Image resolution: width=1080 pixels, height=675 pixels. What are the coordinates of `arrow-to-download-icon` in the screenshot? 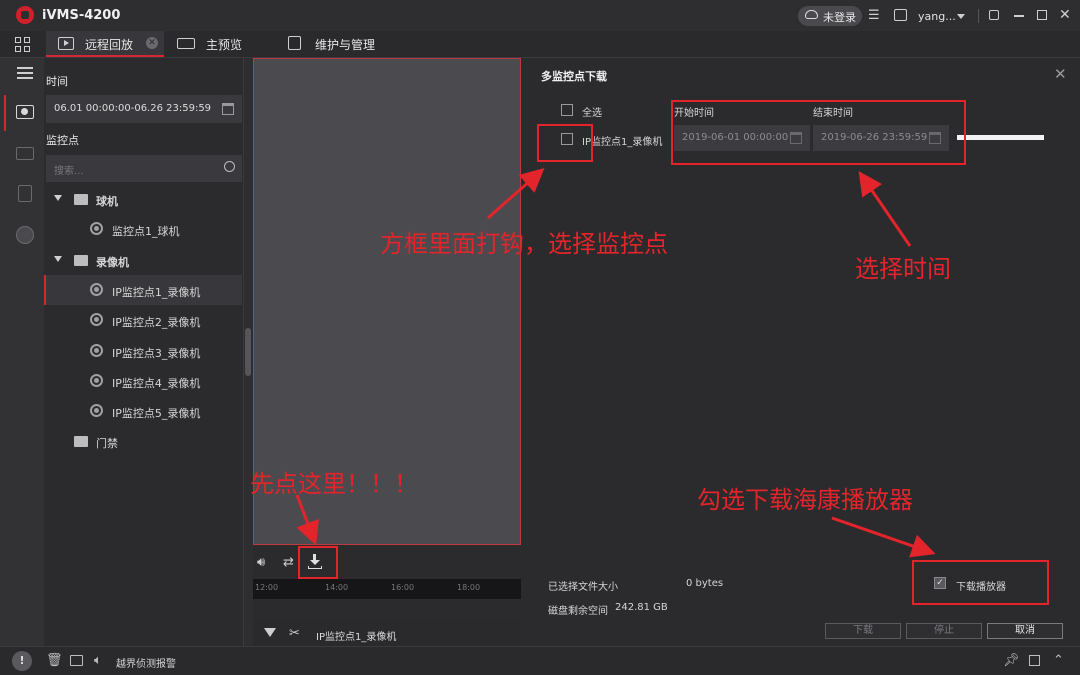 It's located at (307, 520).